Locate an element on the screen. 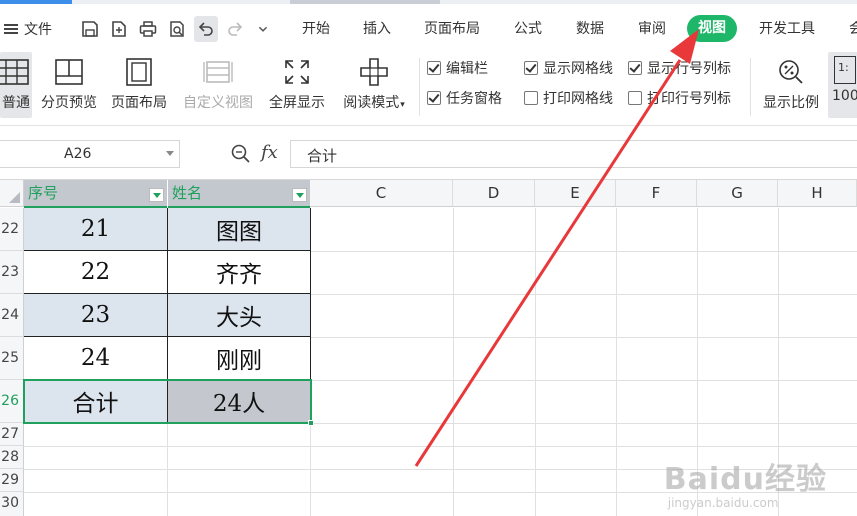 Image resolution: width=857 pixels, height=516 pixels. zoom-100-icon: 1: is located at coordinates (845, 70).